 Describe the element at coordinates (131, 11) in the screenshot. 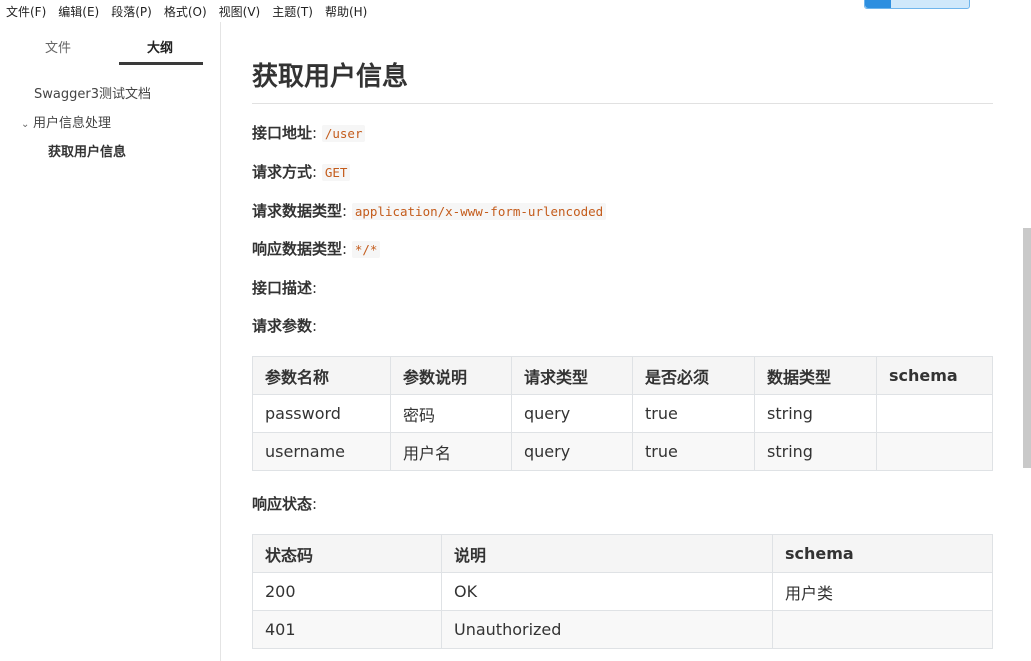

I see `menu-paragraph: 段落(P)` at that location.